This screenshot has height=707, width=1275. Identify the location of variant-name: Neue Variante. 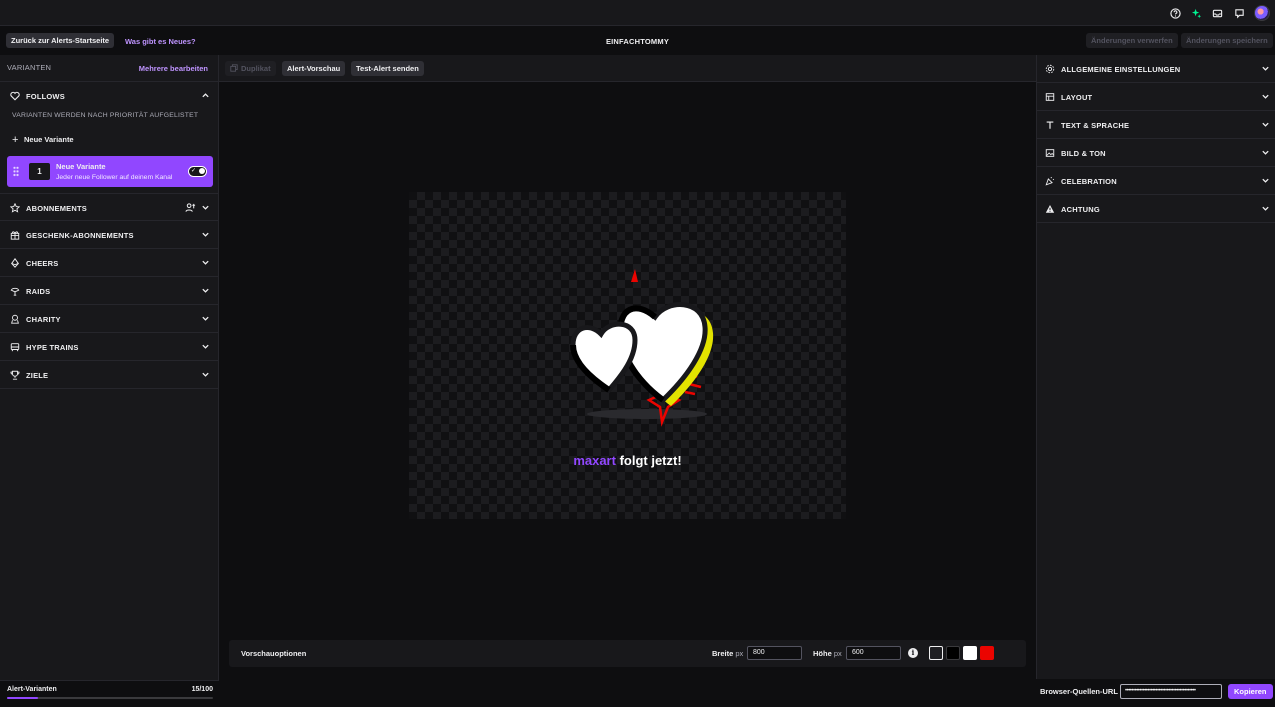
(81, 166).